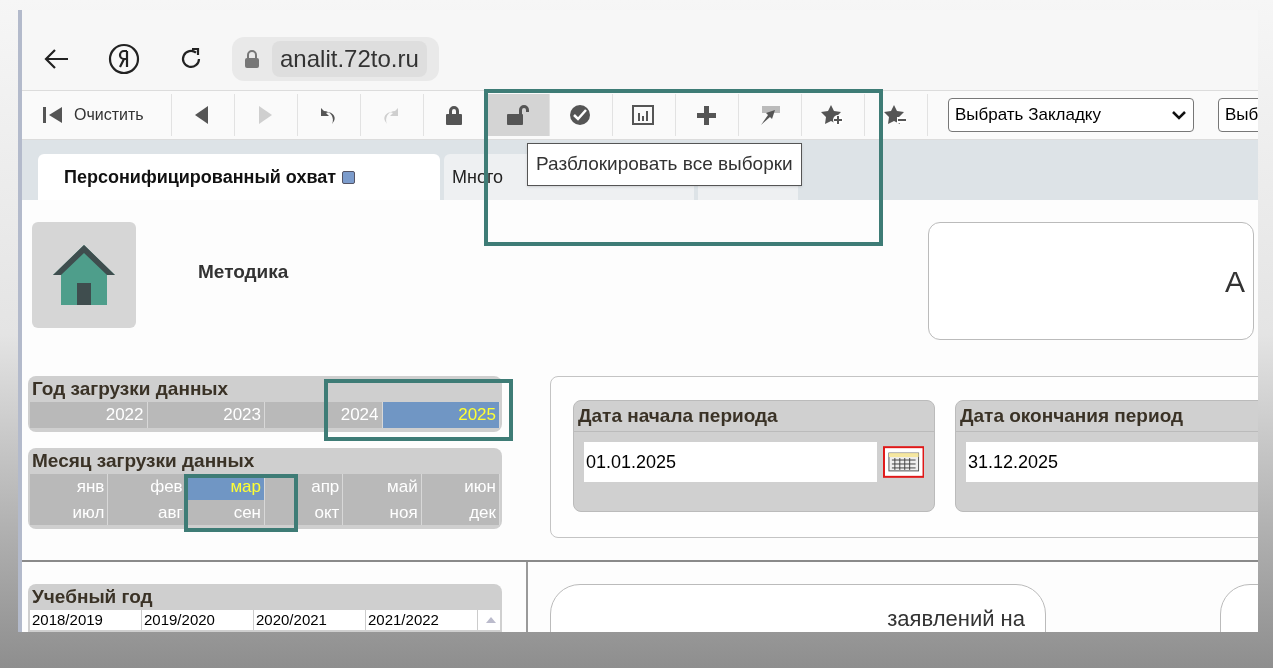  What do you see at coordinates (143, 461) in the screenshot?
I see `listbox-title: Месяц загрузки данных` at bounding box center [143, 461].